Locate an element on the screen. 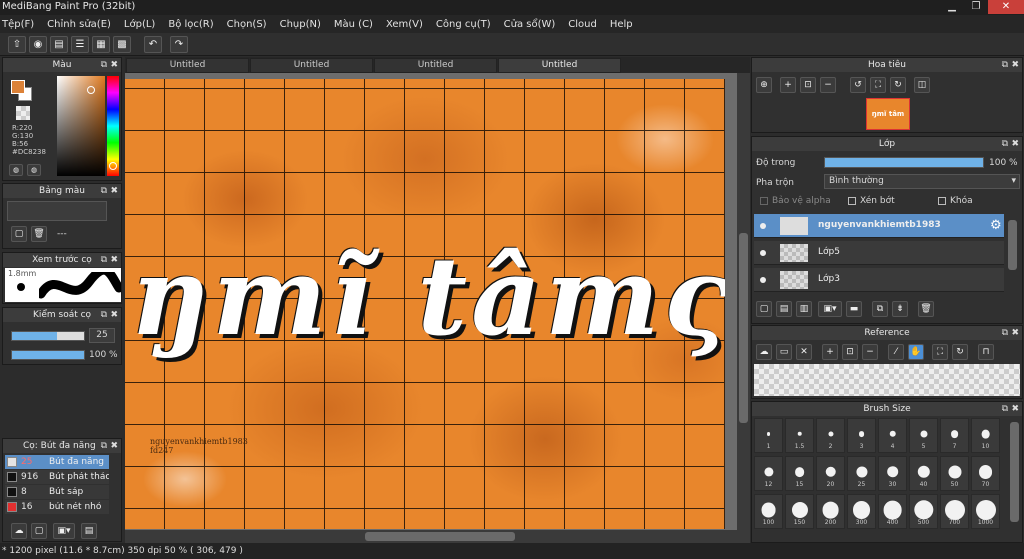 This screenshot has height=559, width=1024. duplicate-layer-icon: ⧉ is located at coordinates (880, 309).